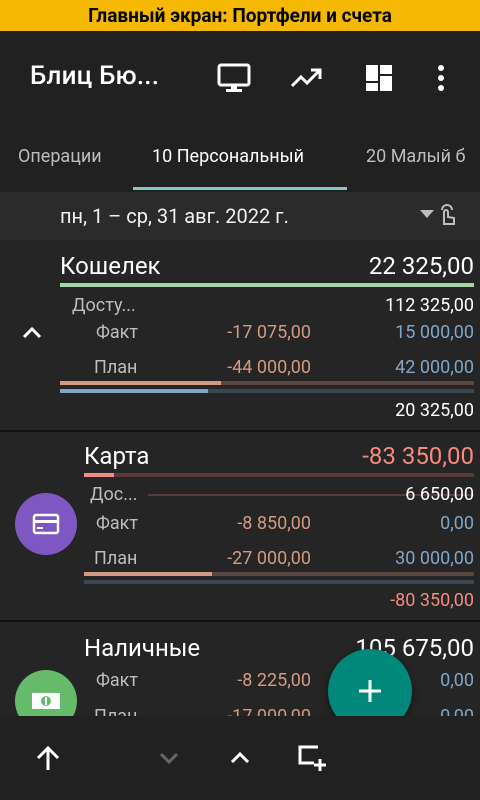 The image size is (480, 800). I want to click on fact-spent: -8 225,00, so click(274, 680).